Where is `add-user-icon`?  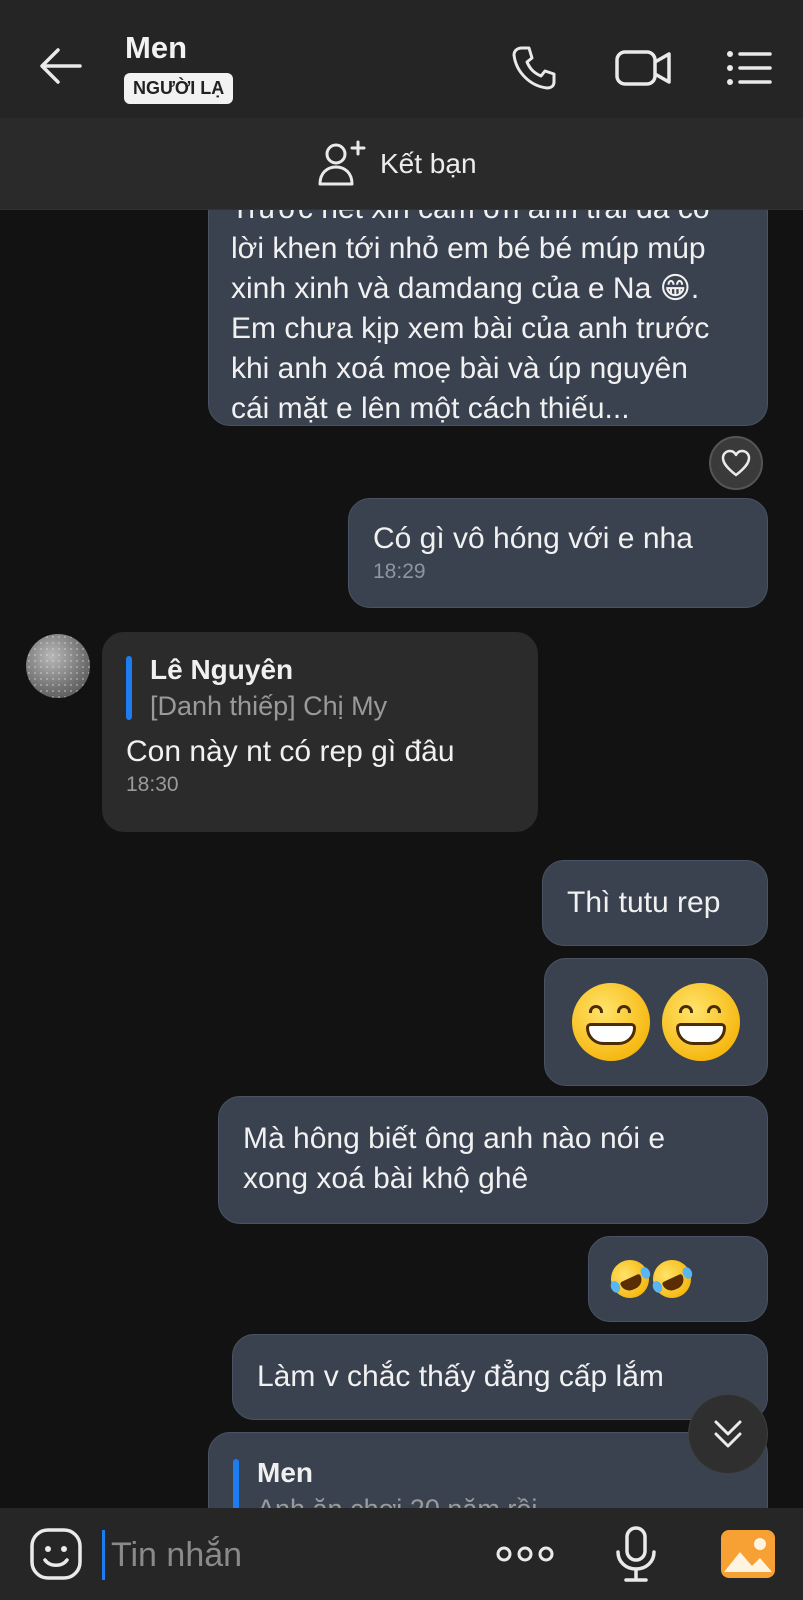 add-user-icon is located at coordinates (342, 163).